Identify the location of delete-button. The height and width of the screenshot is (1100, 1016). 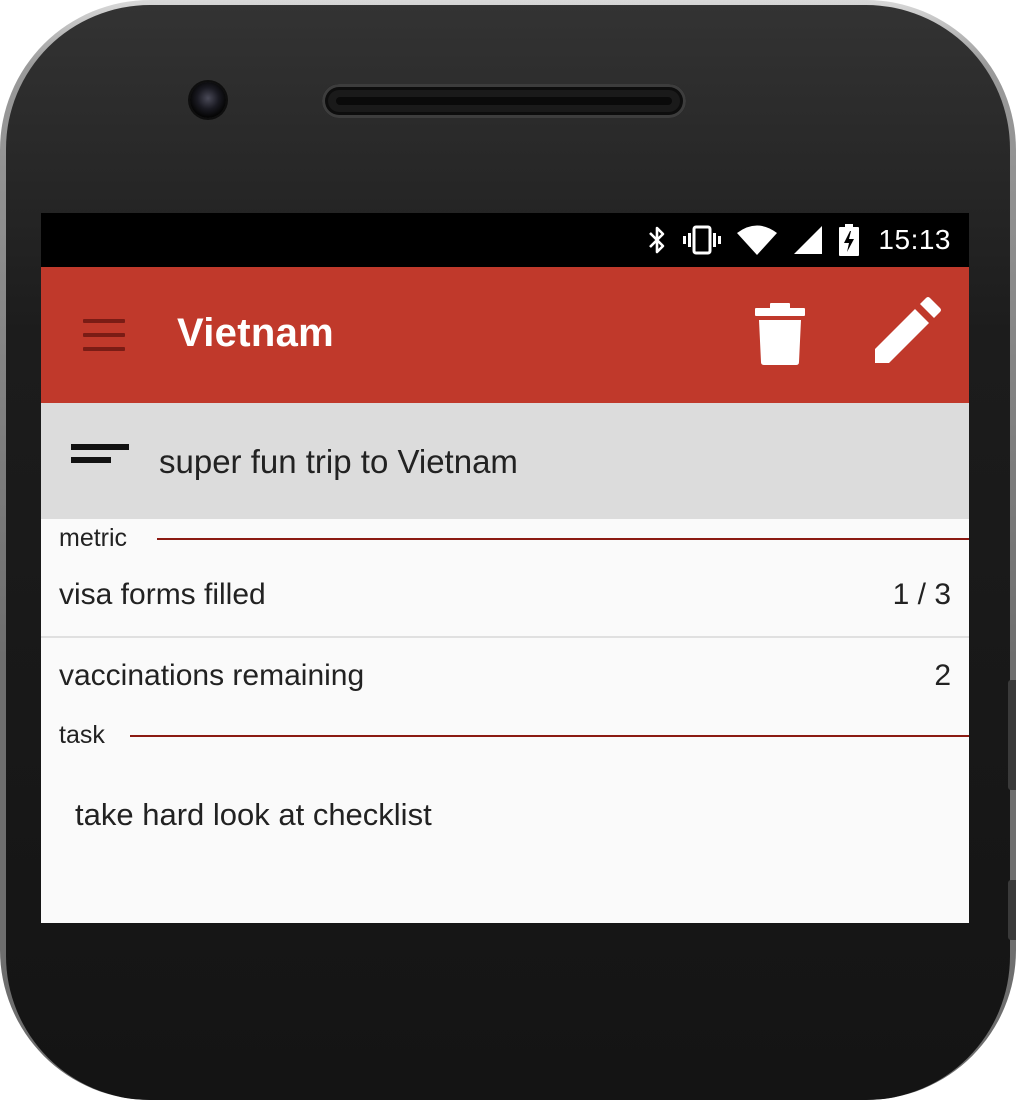
(780, 334).